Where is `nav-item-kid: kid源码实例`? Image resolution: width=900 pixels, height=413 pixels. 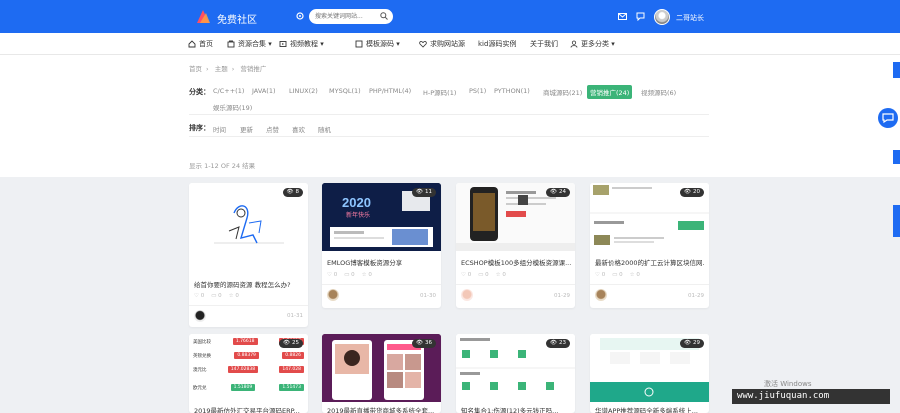 nav-item-kid: kid源码实例 is located at coordinates (497, 44).